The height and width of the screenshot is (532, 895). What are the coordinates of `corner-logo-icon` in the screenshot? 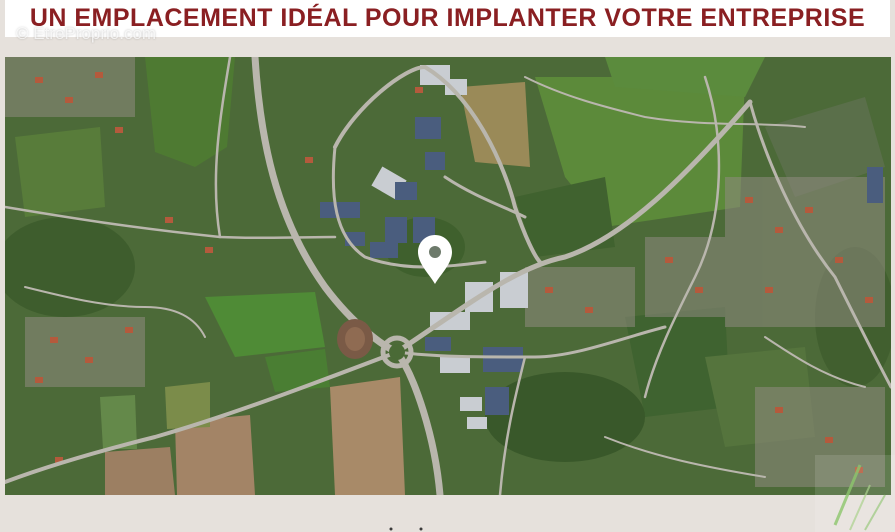 It's located at (855, 493).